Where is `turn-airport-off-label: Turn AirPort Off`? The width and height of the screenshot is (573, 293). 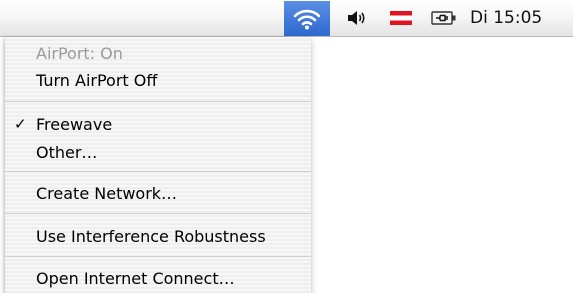
turn-airport-off-label: Turn AirPort Off is located at coordinates (97, 80).